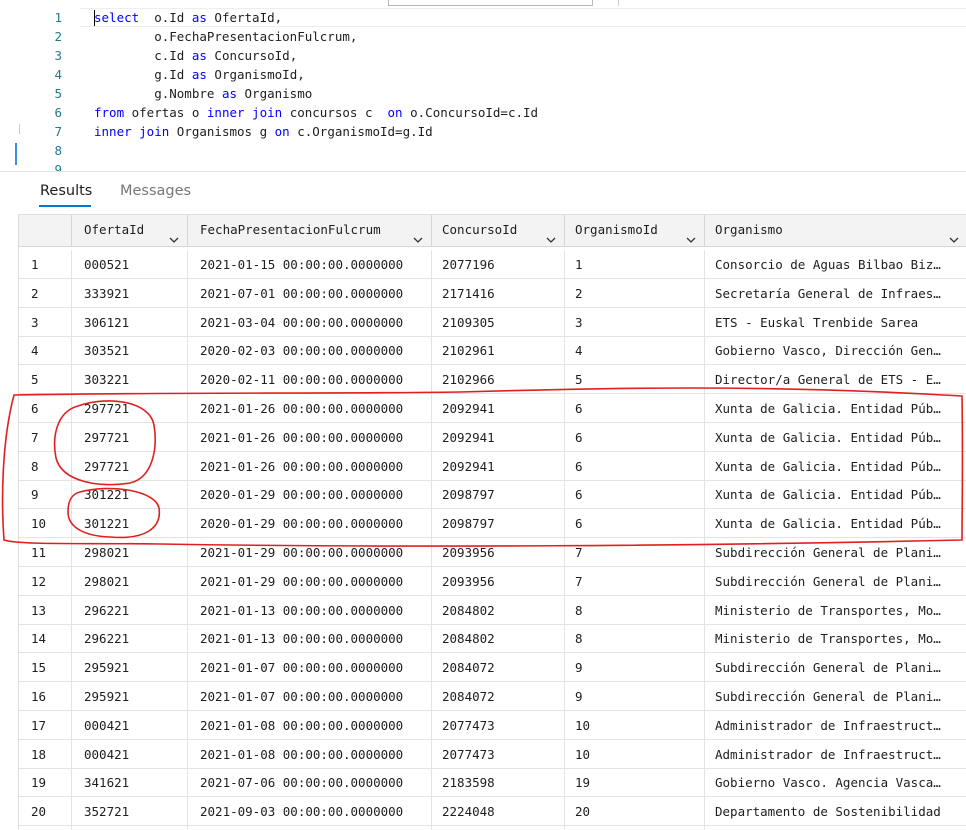 This screenshot has width=966, height=830. Describe the element at coordinates (45, 696) in the screenshot. I see `row-number: 16` at that location.